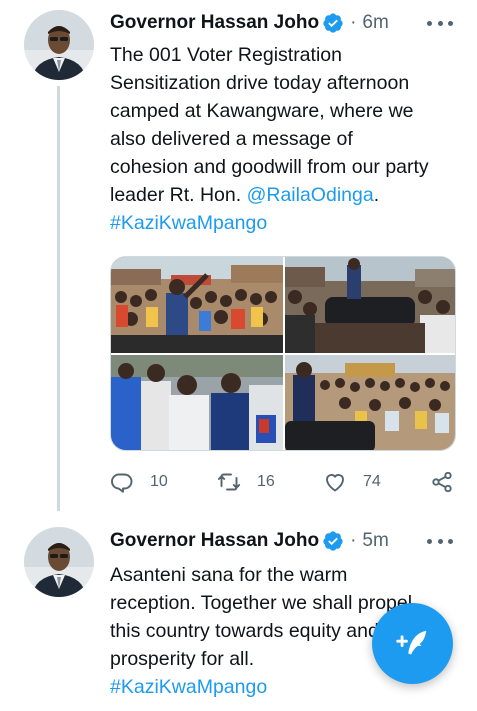 This screenshot has width=477, height=711. I want to click on share-button, so click(442, 482).